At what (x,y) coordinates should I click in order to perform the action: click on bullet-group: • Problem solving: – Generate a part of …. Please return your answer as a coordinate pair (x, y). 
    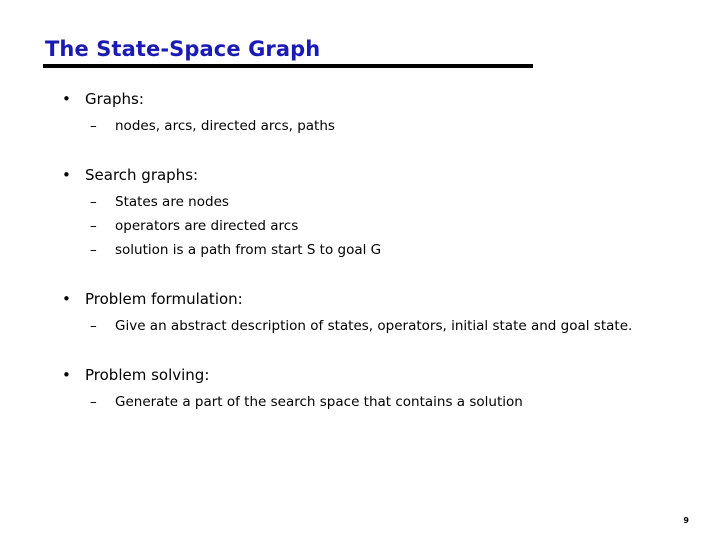
    Looking at the image, I should click on (367, 389).